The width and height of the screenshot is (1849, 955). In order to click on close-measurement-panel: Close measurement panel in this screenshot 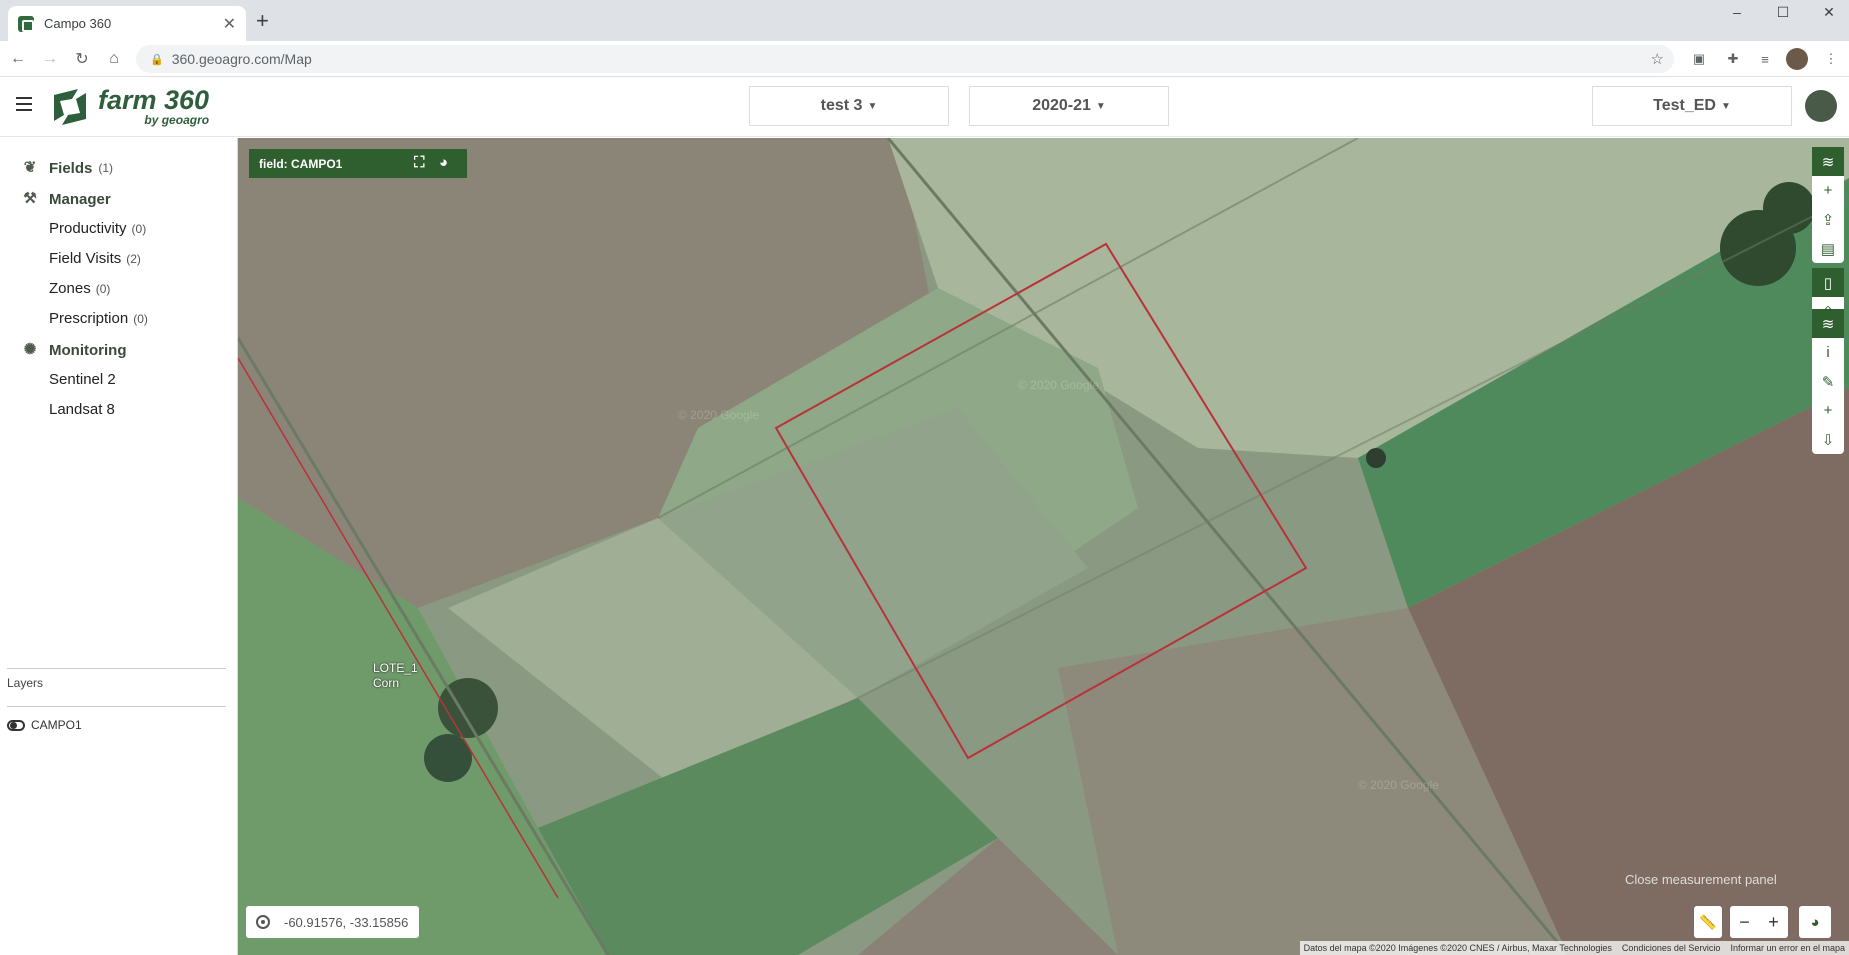, I will do `click(1701, 879)`.